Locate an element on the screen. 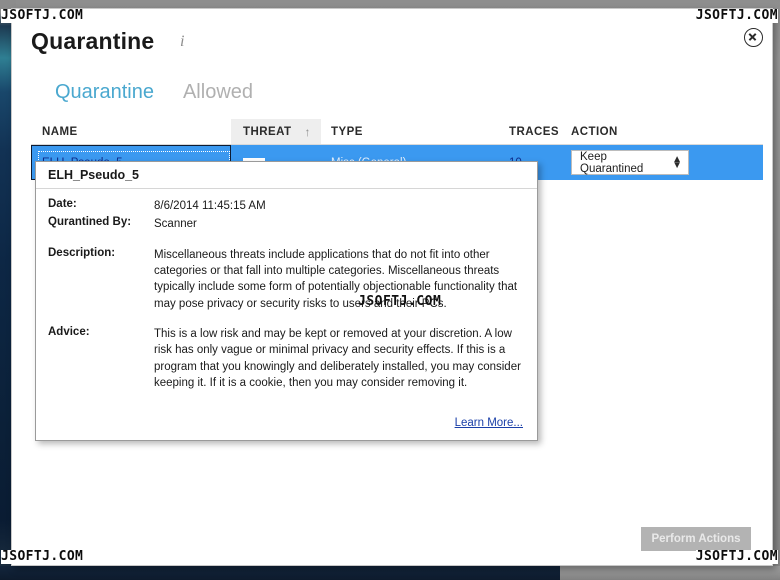 Image resolution: width=780 pixels, height=580 pixels. tab-allowed: Allowed is located at coordinates (218, 92).